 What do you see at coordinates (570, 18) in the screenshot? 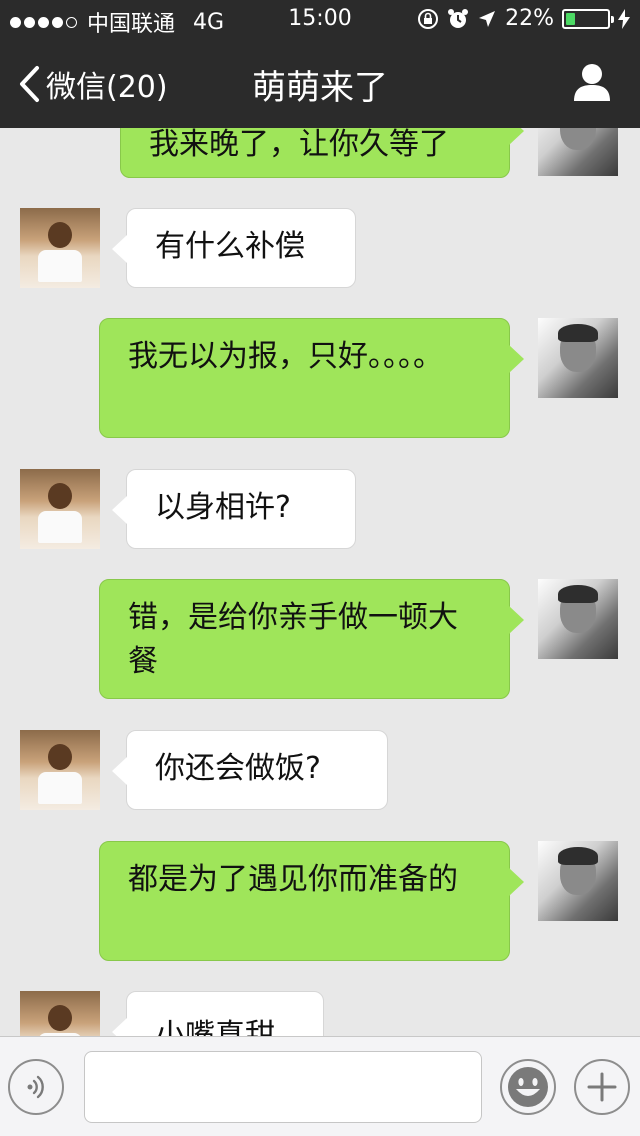
I see `battery-fill` at bounding box center [570, 18].